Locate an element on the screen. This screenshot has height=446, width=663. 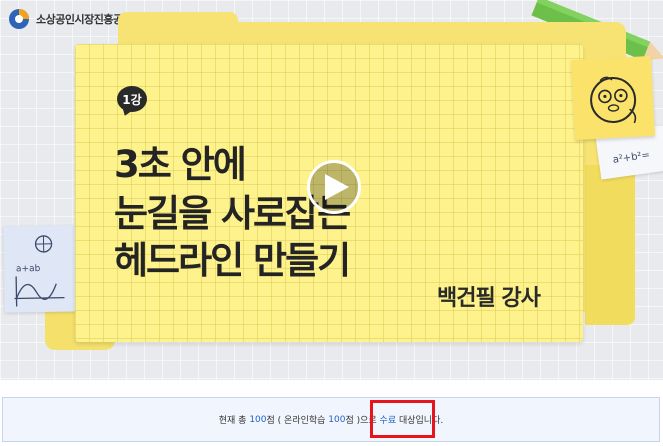
org-logo: 소상공인시장진흥공단 is located at coordinates (70, 19).